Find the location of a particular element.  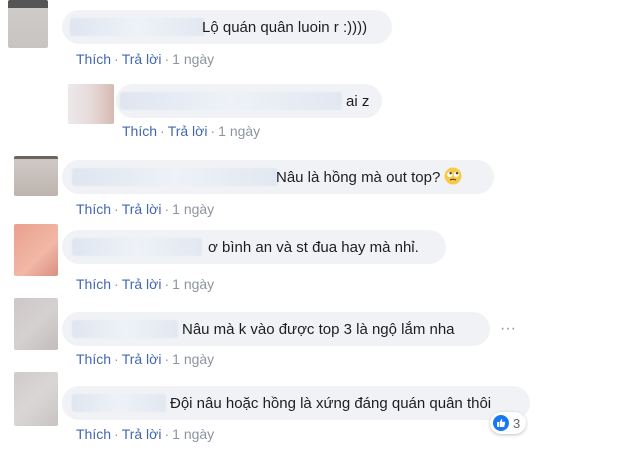

comment-bubble: Nâu mà k vào được top 3 là ngộ lắm nha is located at coordinates (276, 329).